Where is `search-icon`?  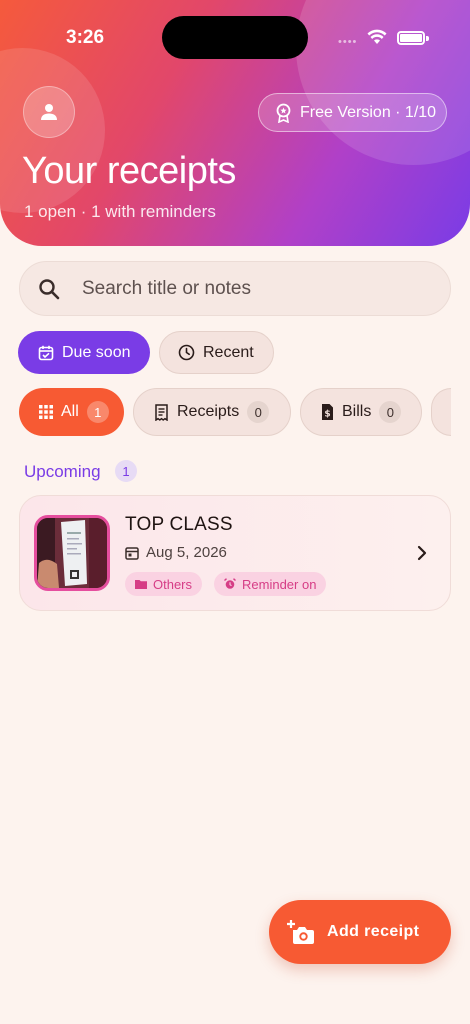
search-icon is located at coordinates (49, 288).